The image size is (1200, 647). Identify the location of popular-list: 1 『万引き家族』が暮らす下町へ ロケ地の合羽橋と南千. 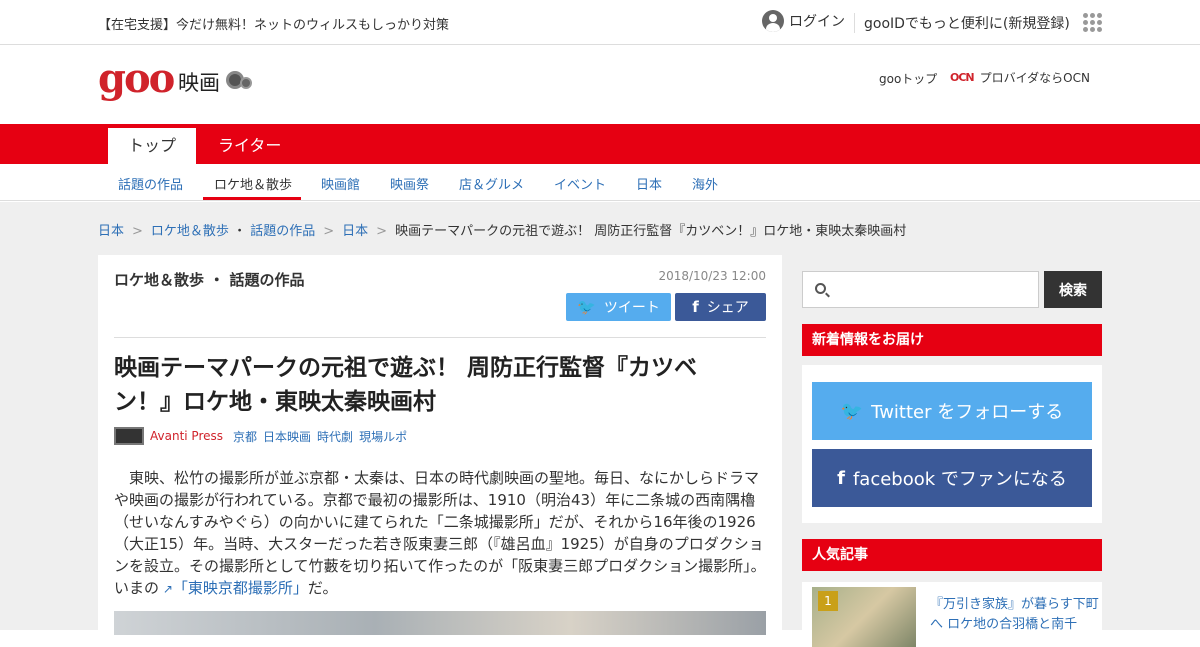
(952, 614).